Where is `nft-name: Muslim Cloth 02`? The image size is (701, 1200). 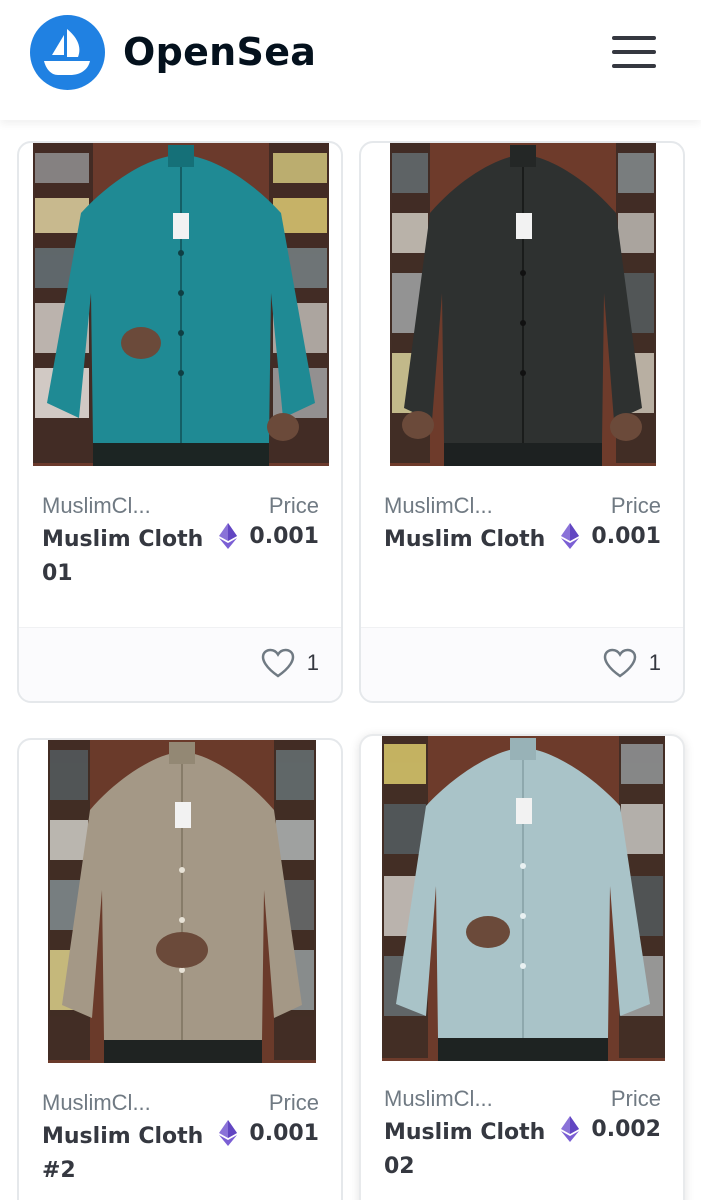 nft-name: Muslim Cloth 02 is located at coordinates (469, 1150).